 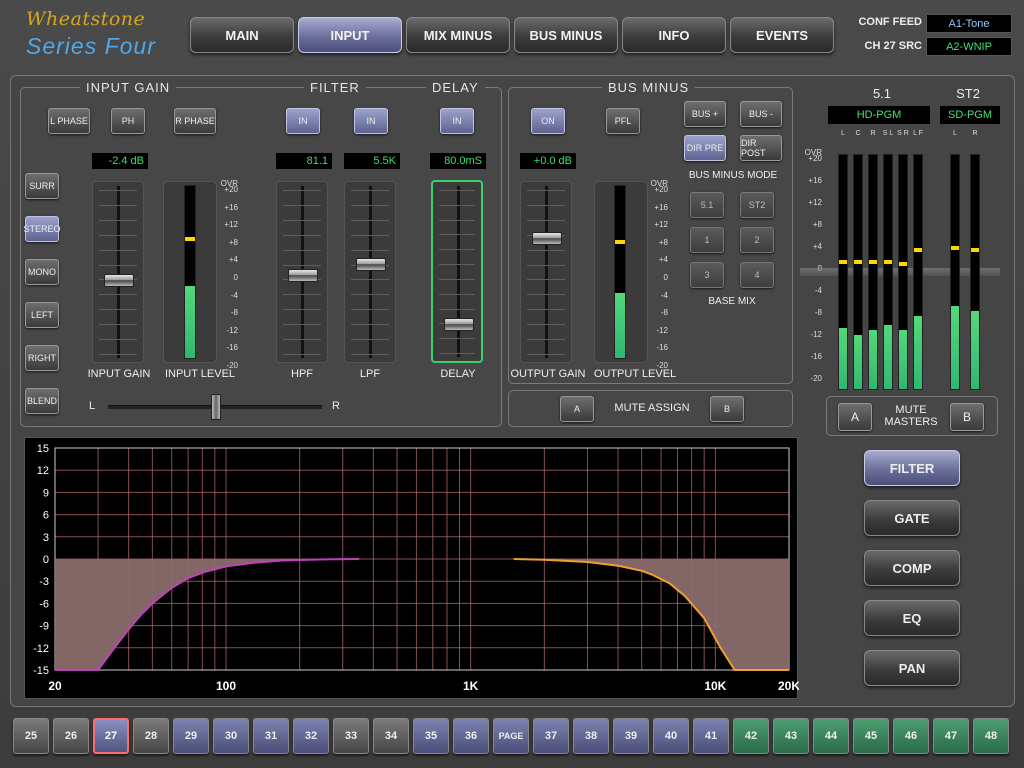 What do you see at coordinates (707, 240) in the screenshot?
I see `base-mix-1-button: 1` at bounding box center [707, 240].